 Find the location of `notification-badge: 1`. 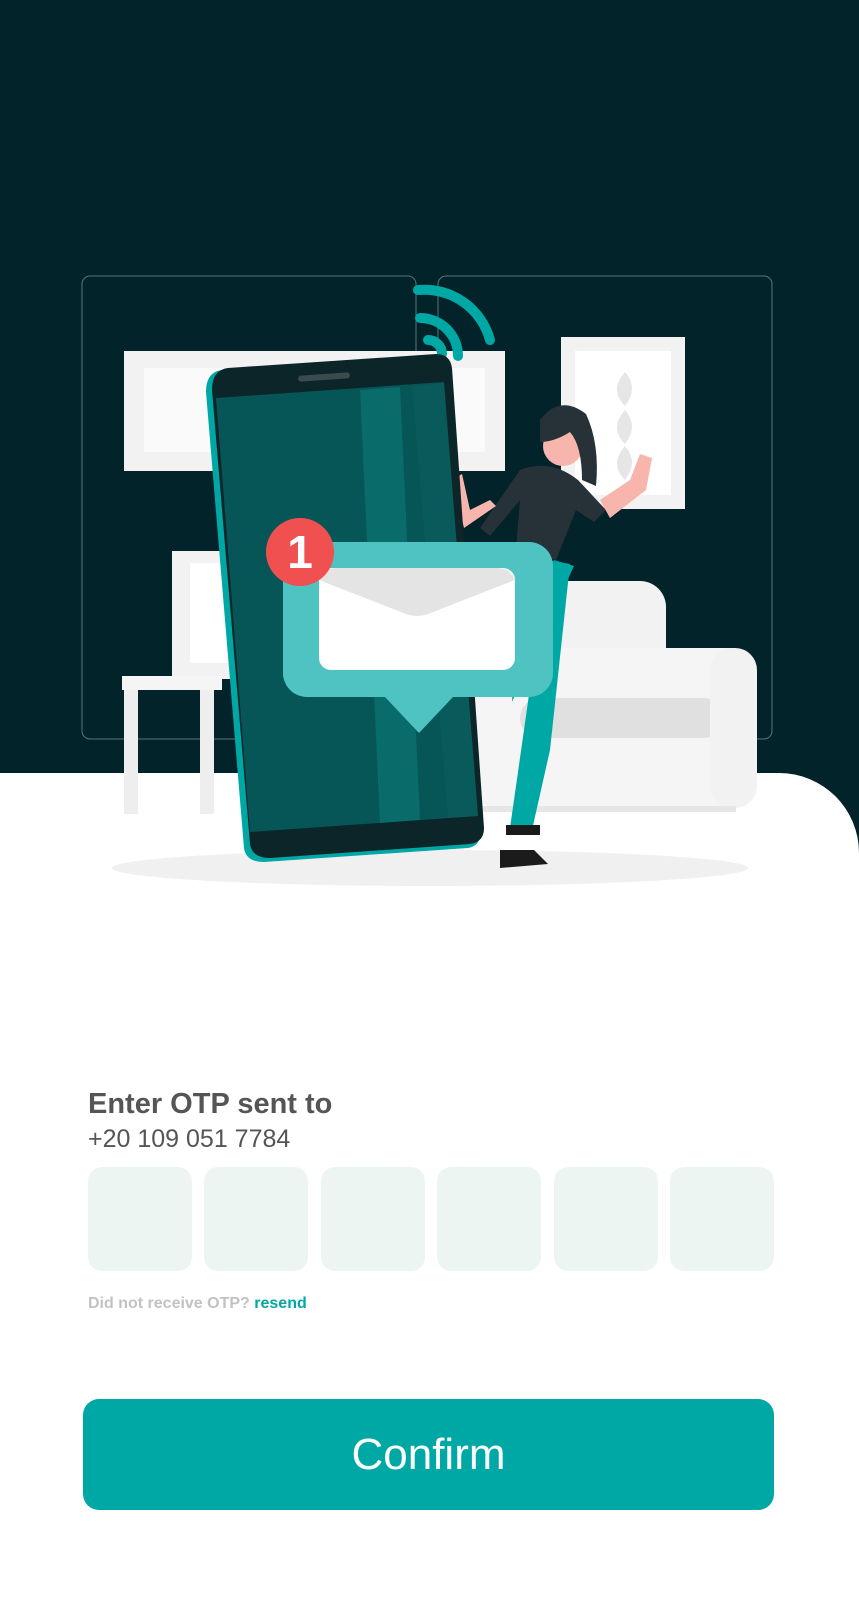

notification-badge: 1 is located at coordinates (300, 552).